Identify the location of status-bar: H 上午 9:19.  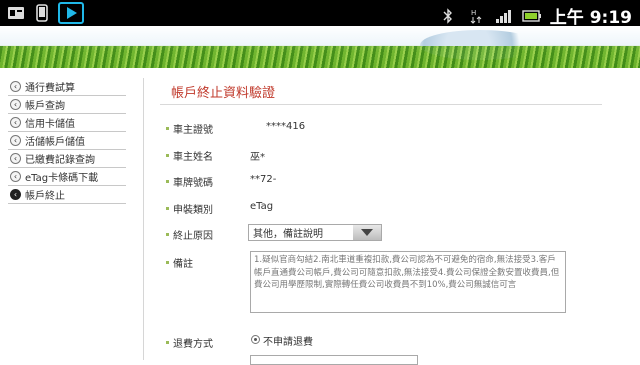
(320, 14).